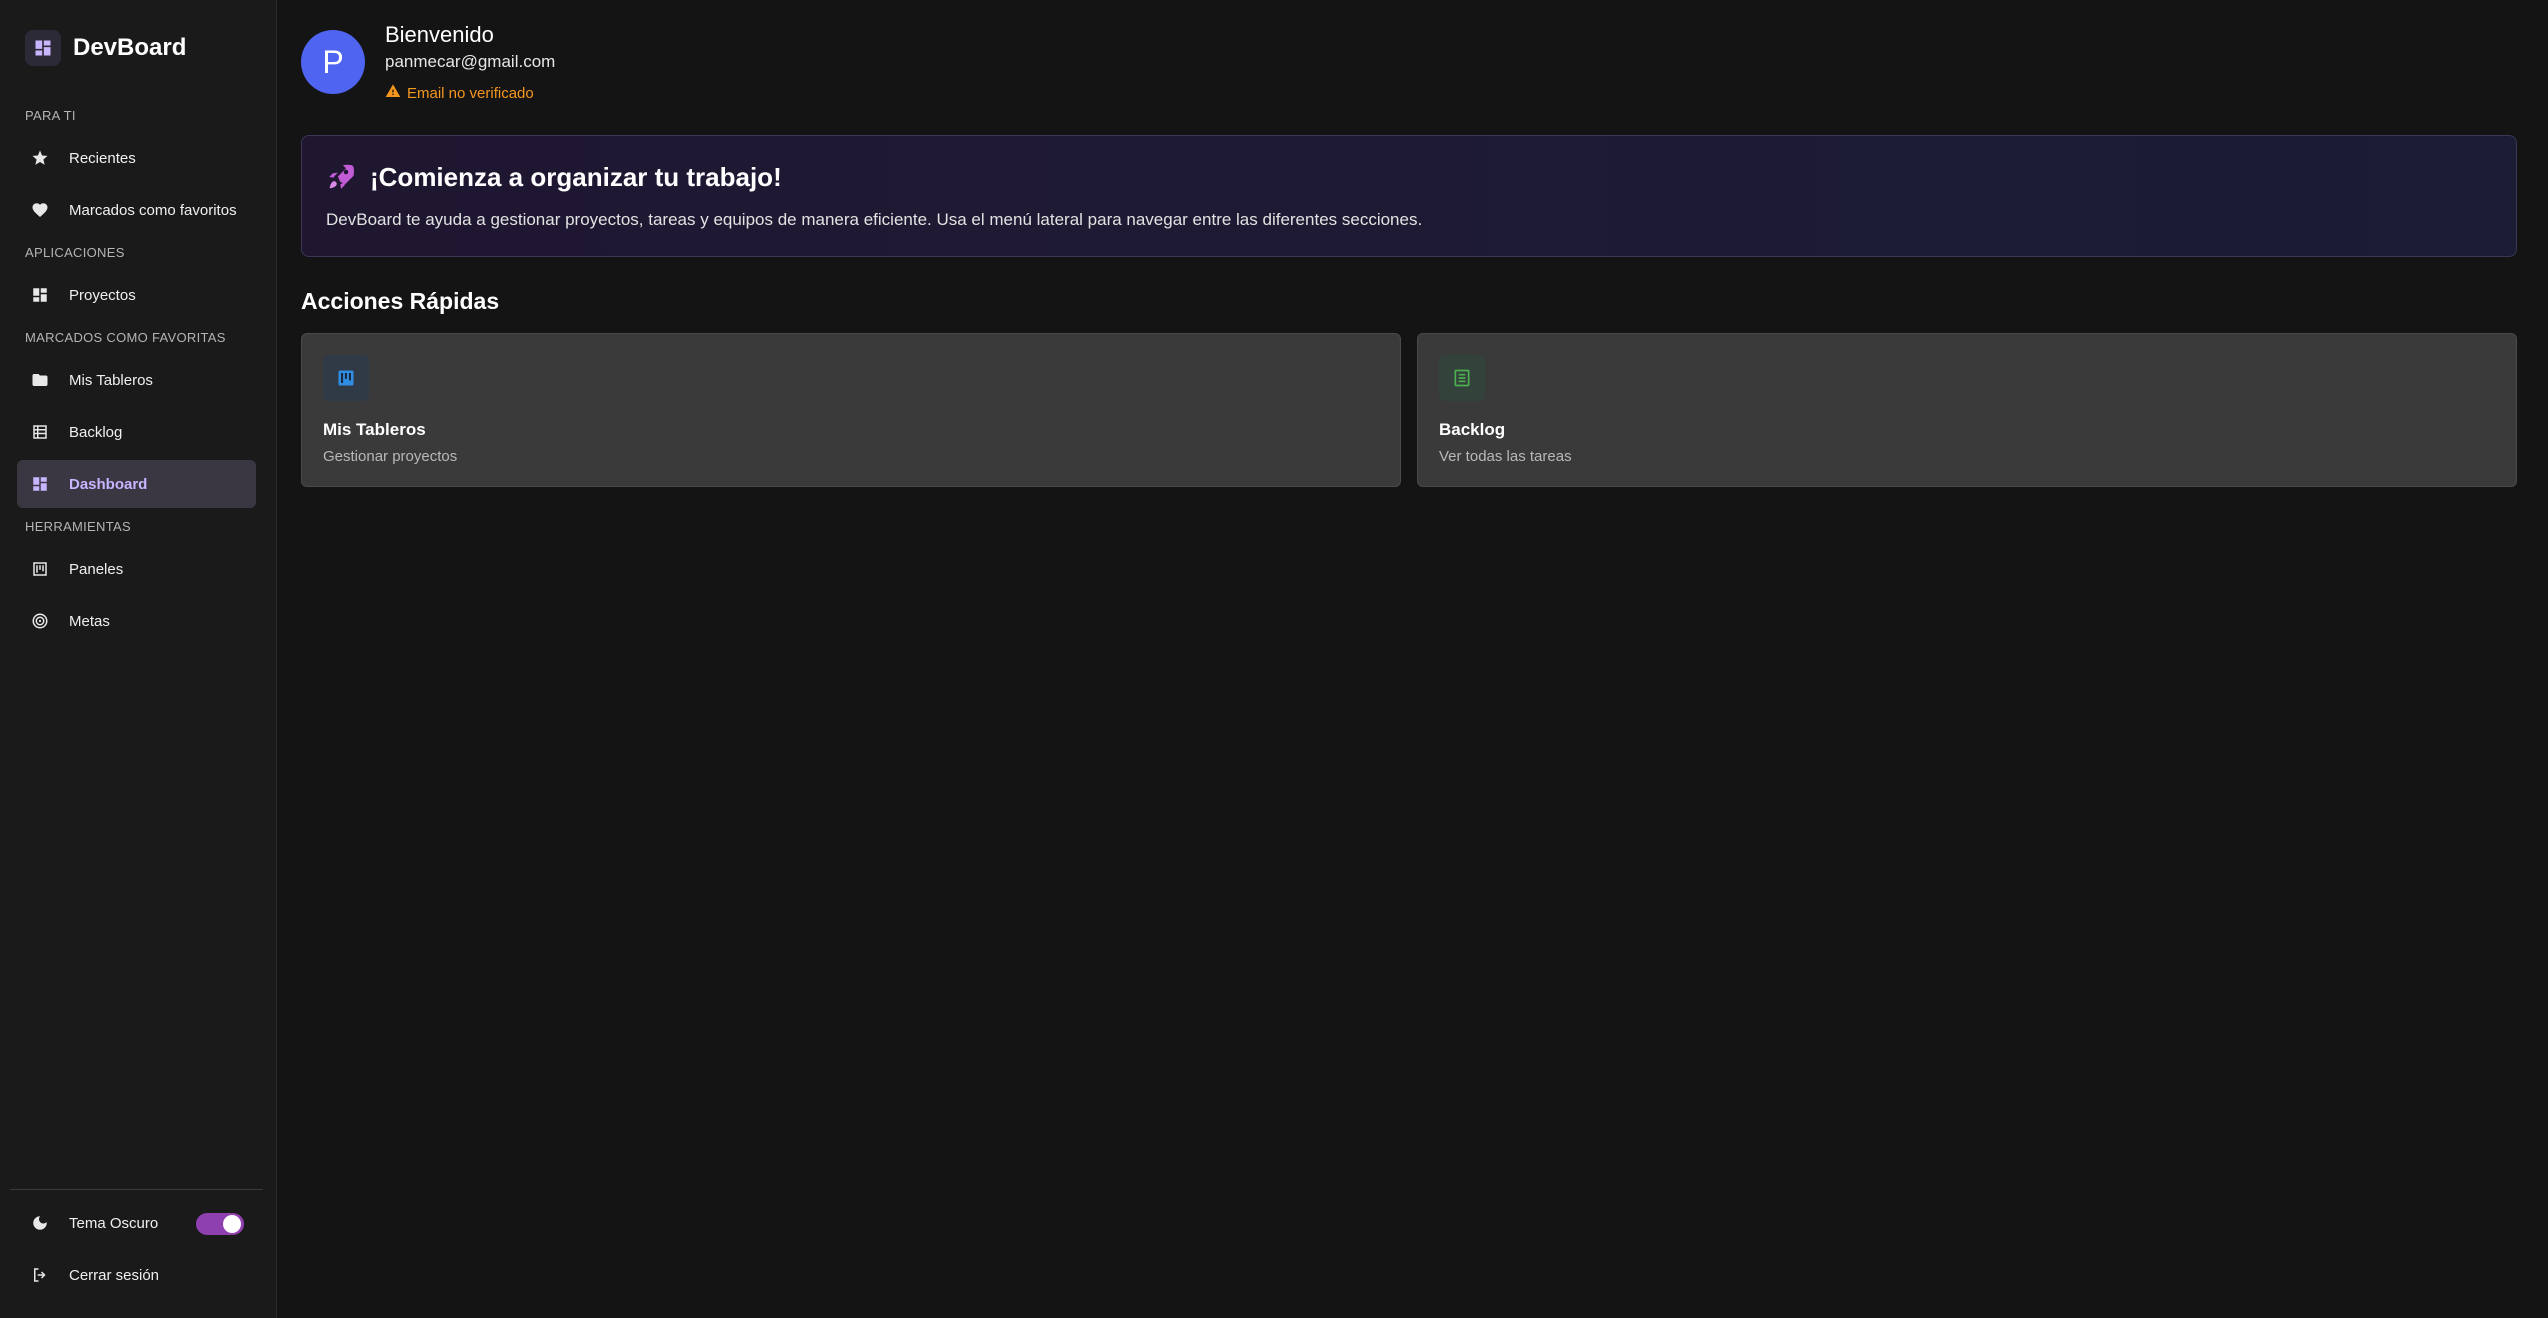 The width and height of the screenshot is (2548, 1318). I want to click on email-unverified-warning: Email no verificado, so click(459, 93).